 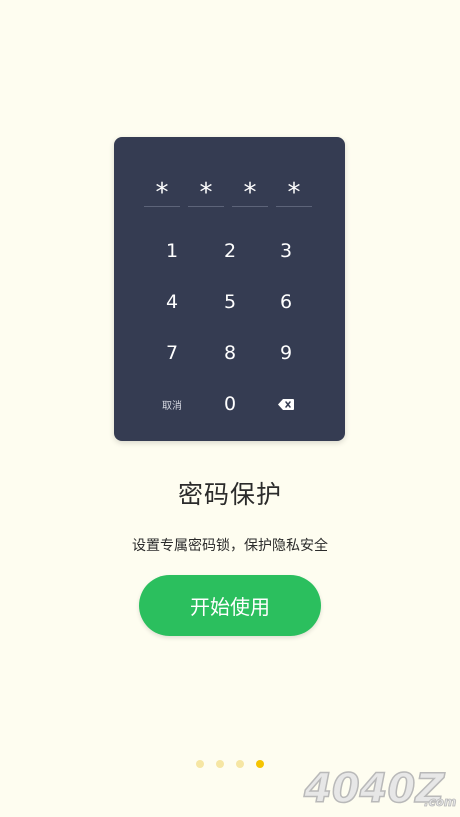 I want to click on pin-slot-4: *, so click(x=294, y=192).